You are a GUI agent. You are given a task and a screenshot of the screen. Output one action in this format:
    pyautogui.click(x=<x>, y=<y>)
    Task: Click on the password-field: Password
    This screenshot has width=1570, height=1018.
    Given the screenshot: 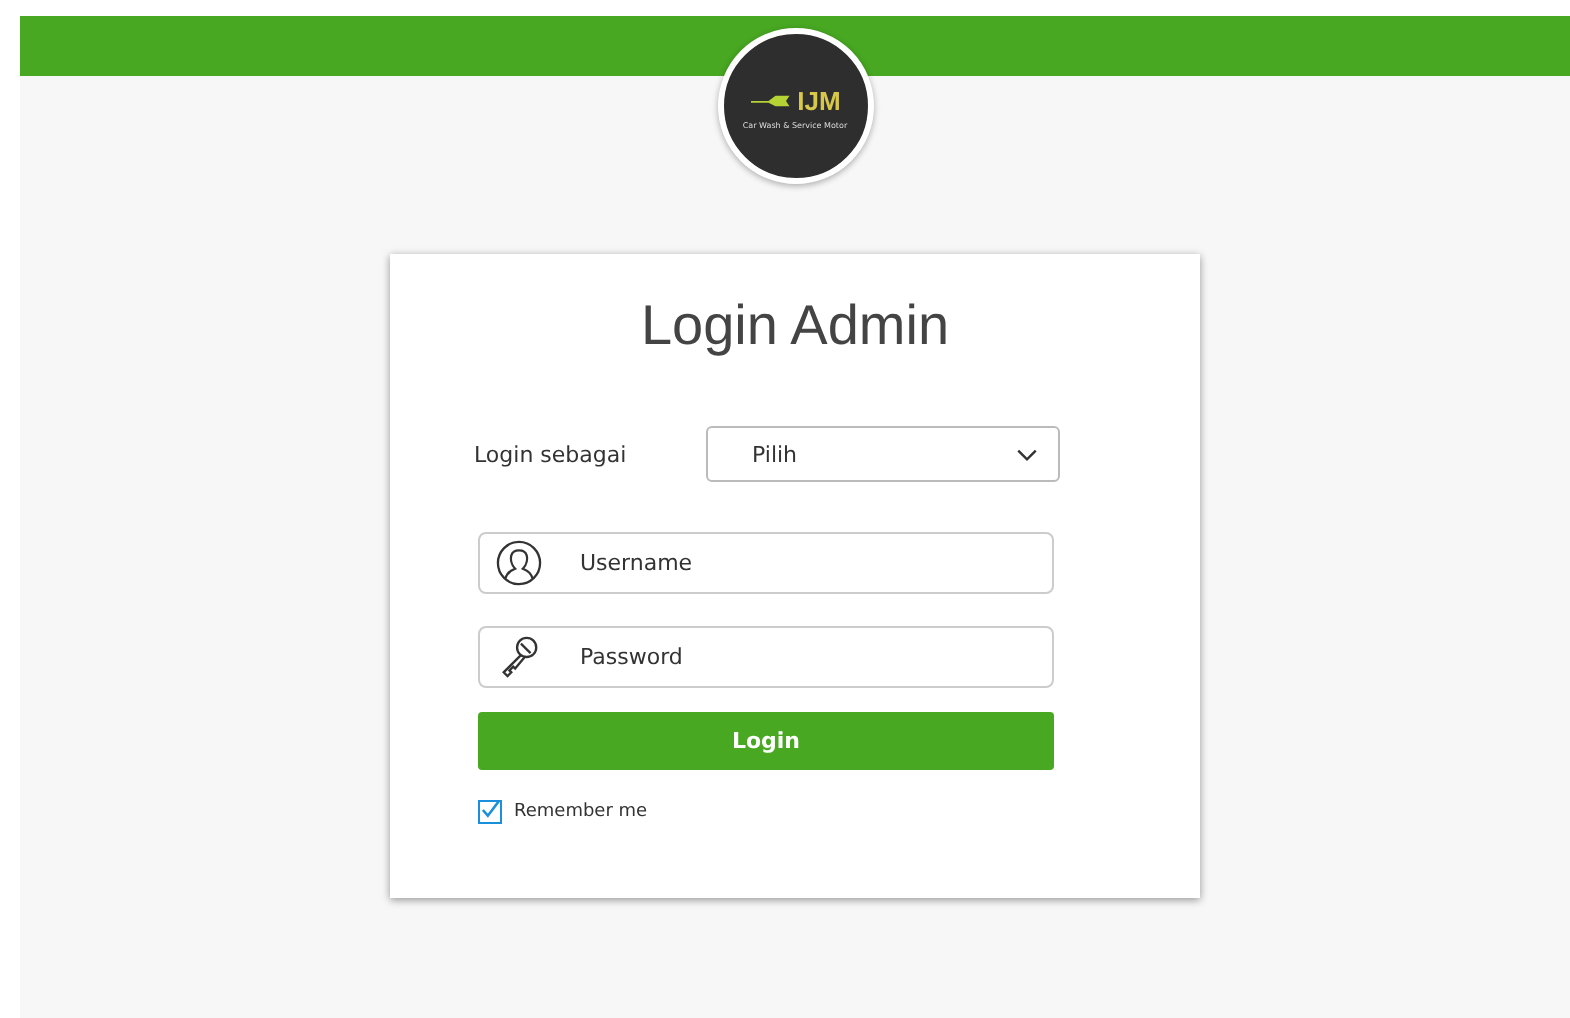 What is the action you would take?
    pyautogui.click(x=766, y=657)
    